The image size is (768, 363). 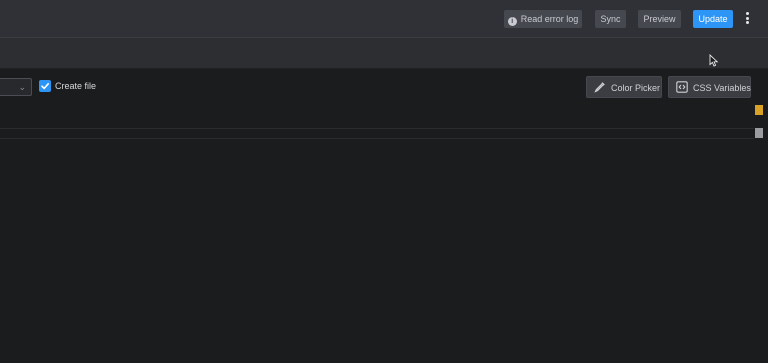 What do you see at coordinates (682, 87) in the screenshot?
I see `code-brackets-icon` at bounding box center [682, 87].